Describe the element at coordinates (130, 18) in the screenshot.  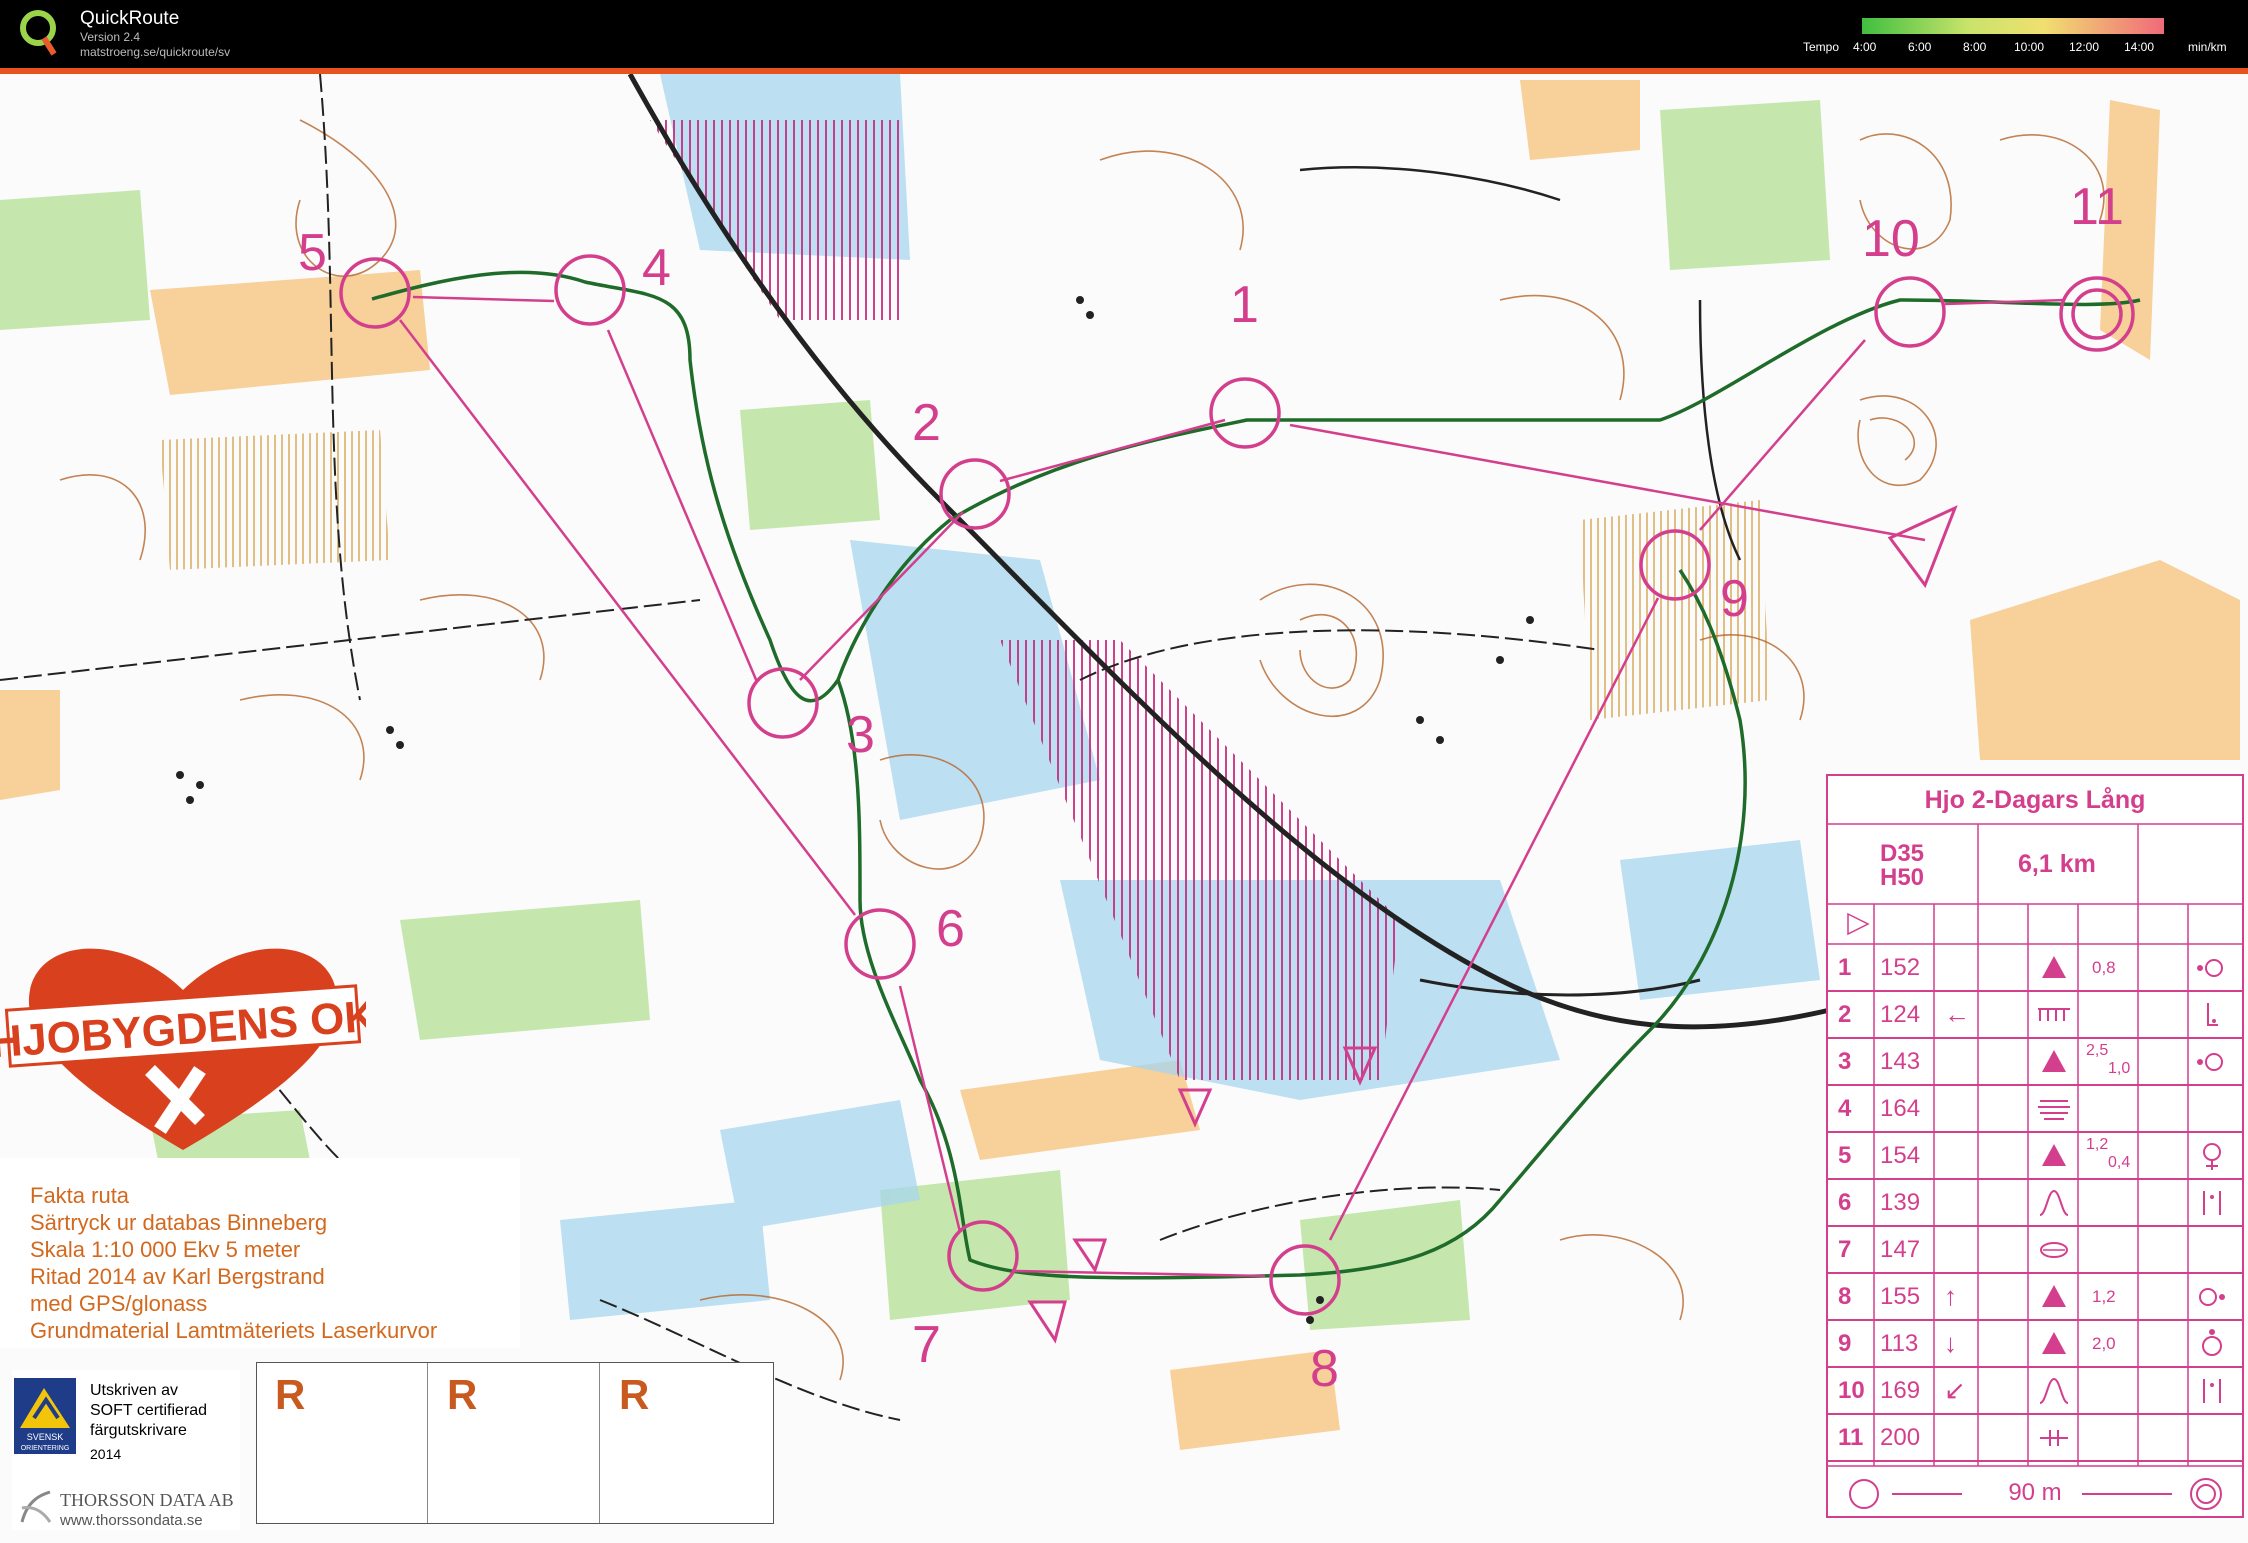
I see `app-title: QuickRoute` at that location.